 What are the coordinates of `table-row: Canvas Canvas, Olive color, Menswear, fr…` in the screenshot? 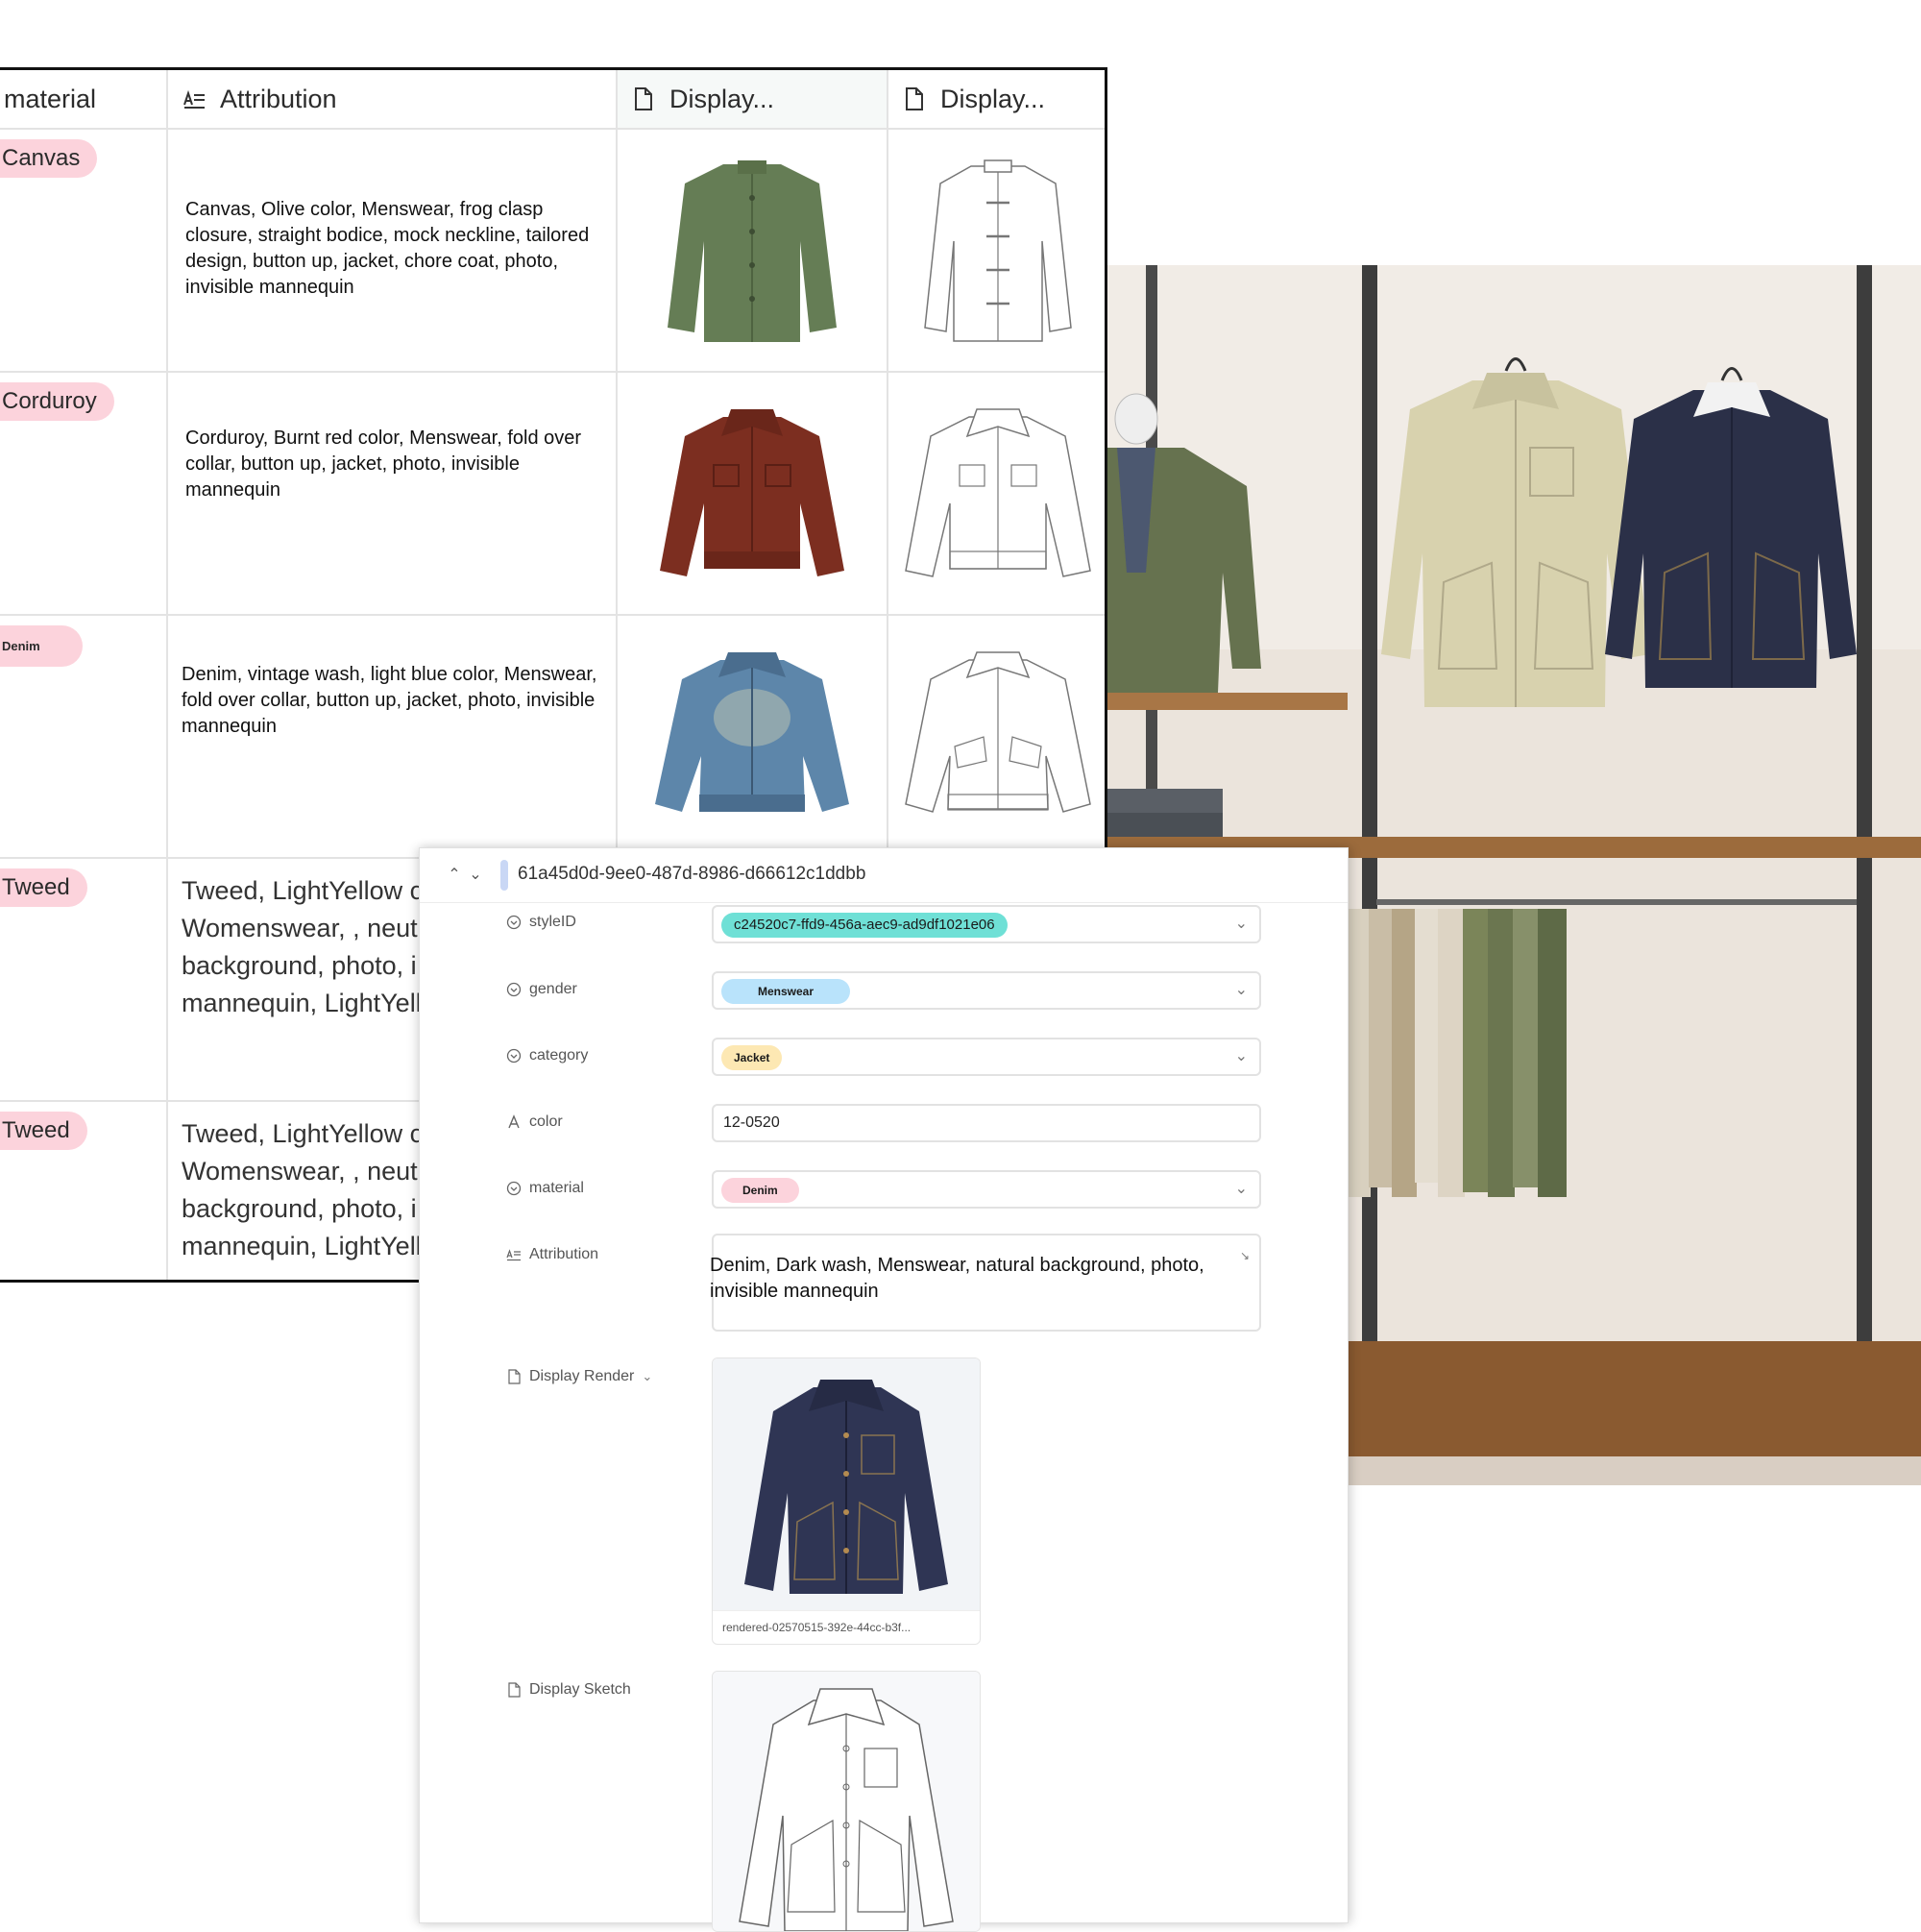 It's located at (552, 251).